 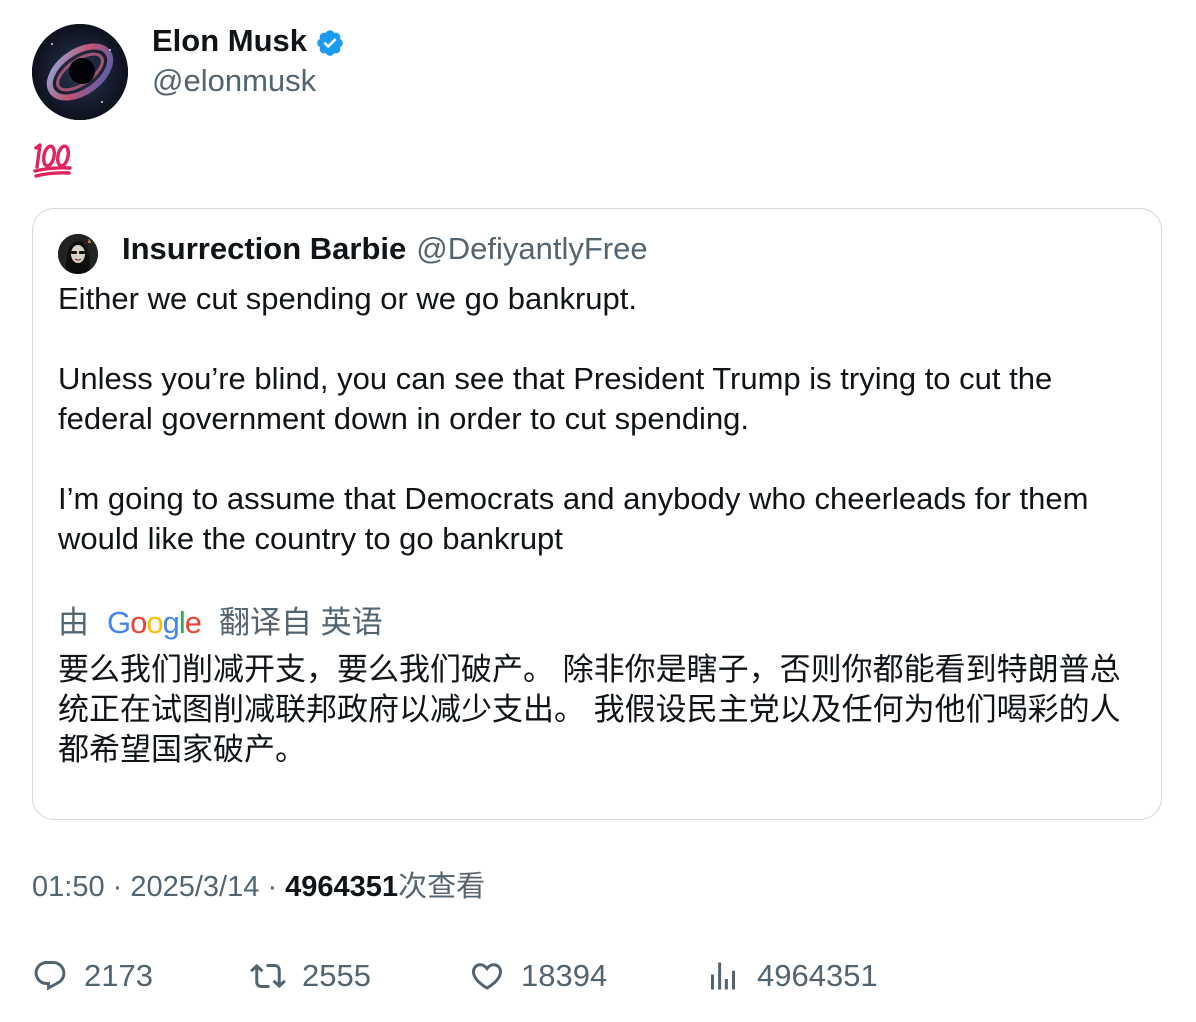 I want to click on quoted-author-handle: @DefiyantlyFree, so click(x=531, y=249).